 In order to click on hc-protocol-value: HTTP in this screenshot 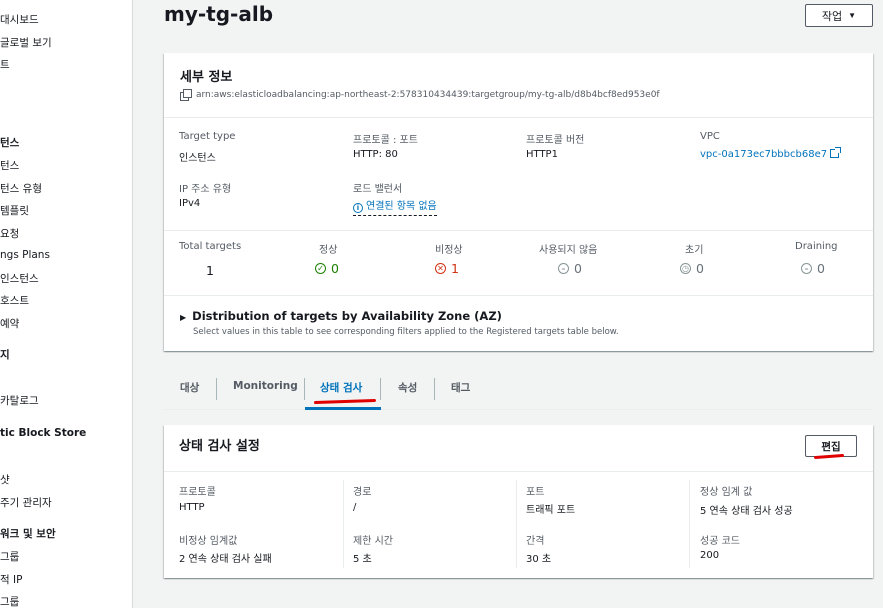, I will do `click(192, 507)`.